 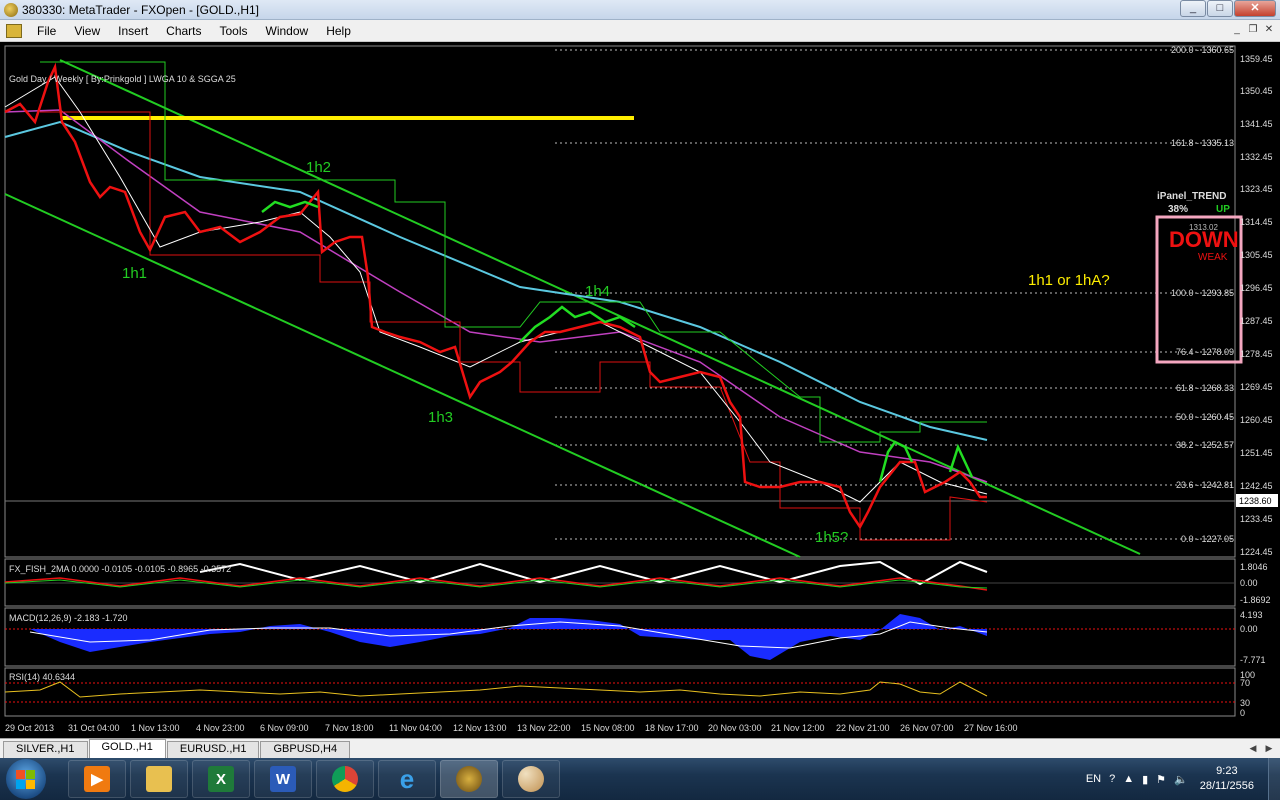 What do you see at coordinates (1255, 8) in the screenshot?
I see `close-button: ✕` at bounding box center [1255, 8].